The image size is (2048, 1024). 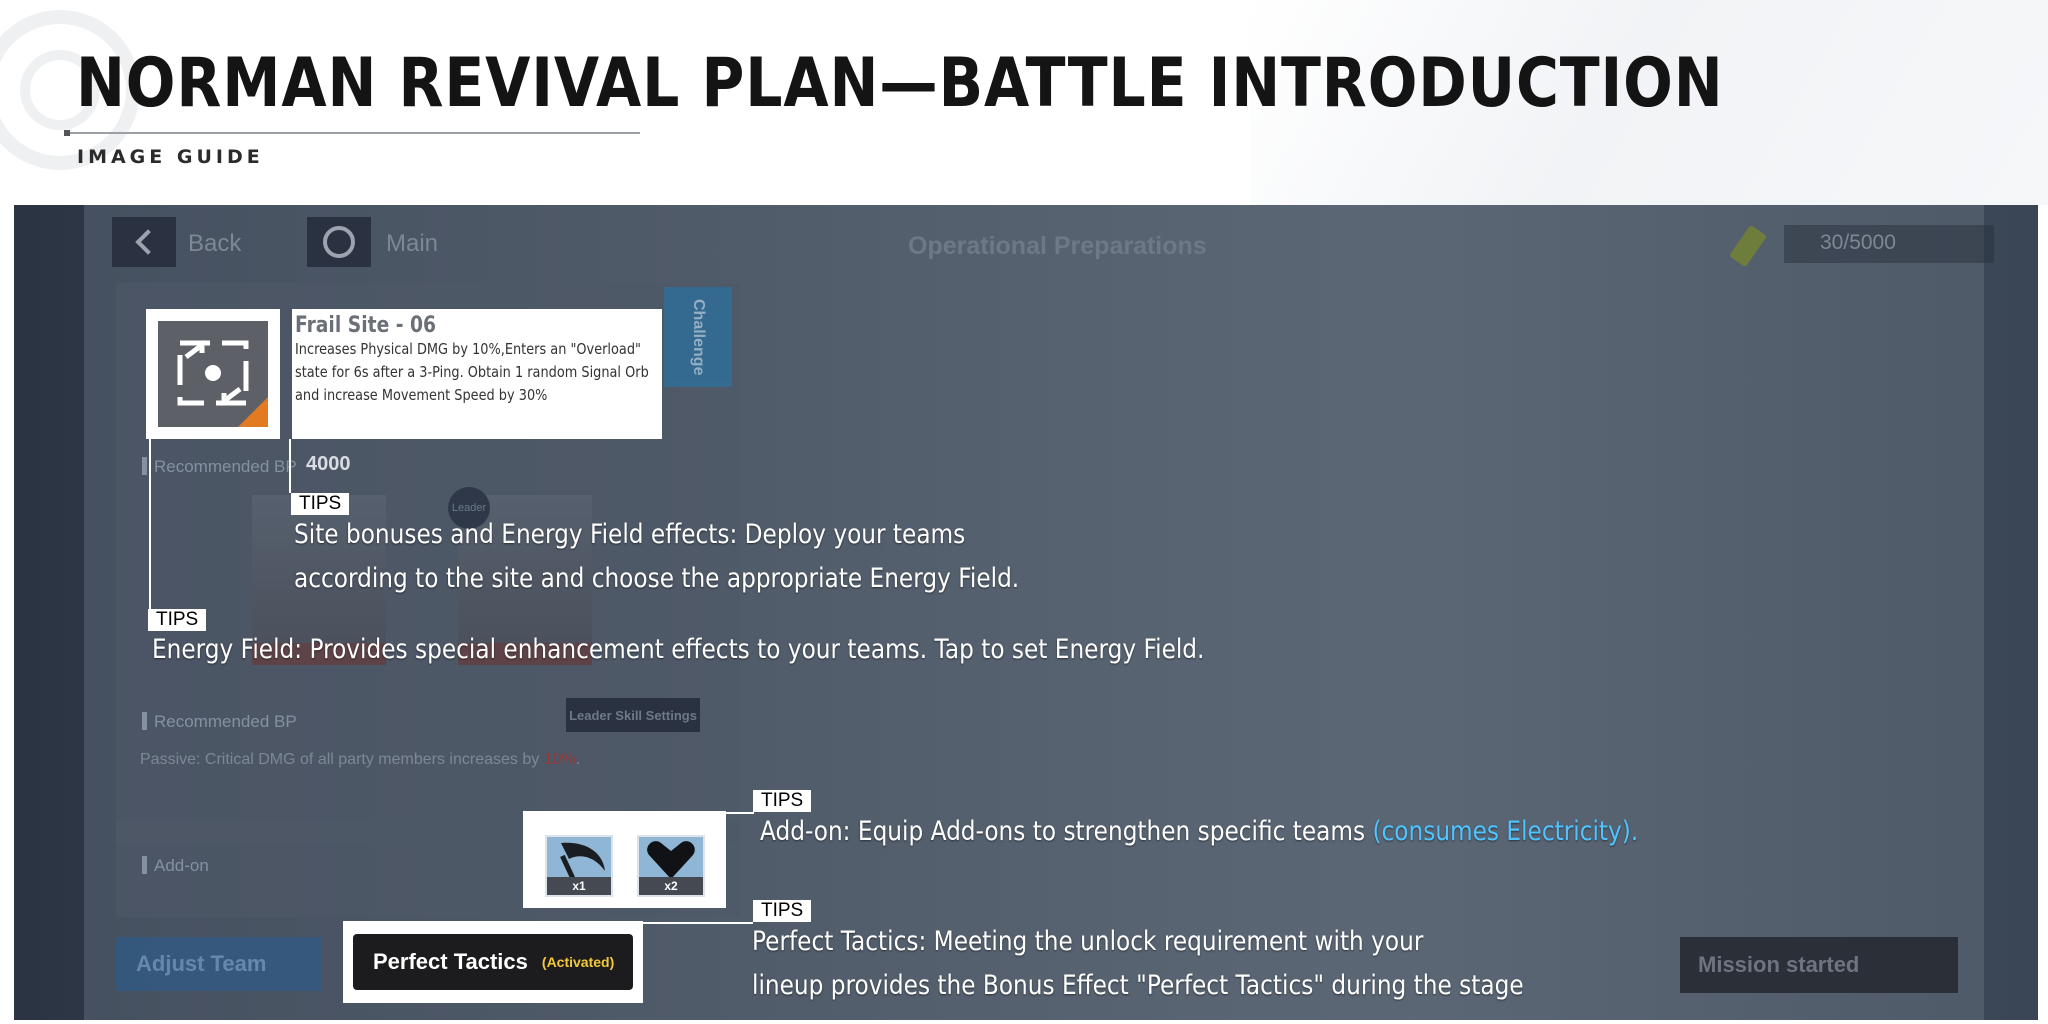 I want to click on heart-icon, so click(x=671, y=860).